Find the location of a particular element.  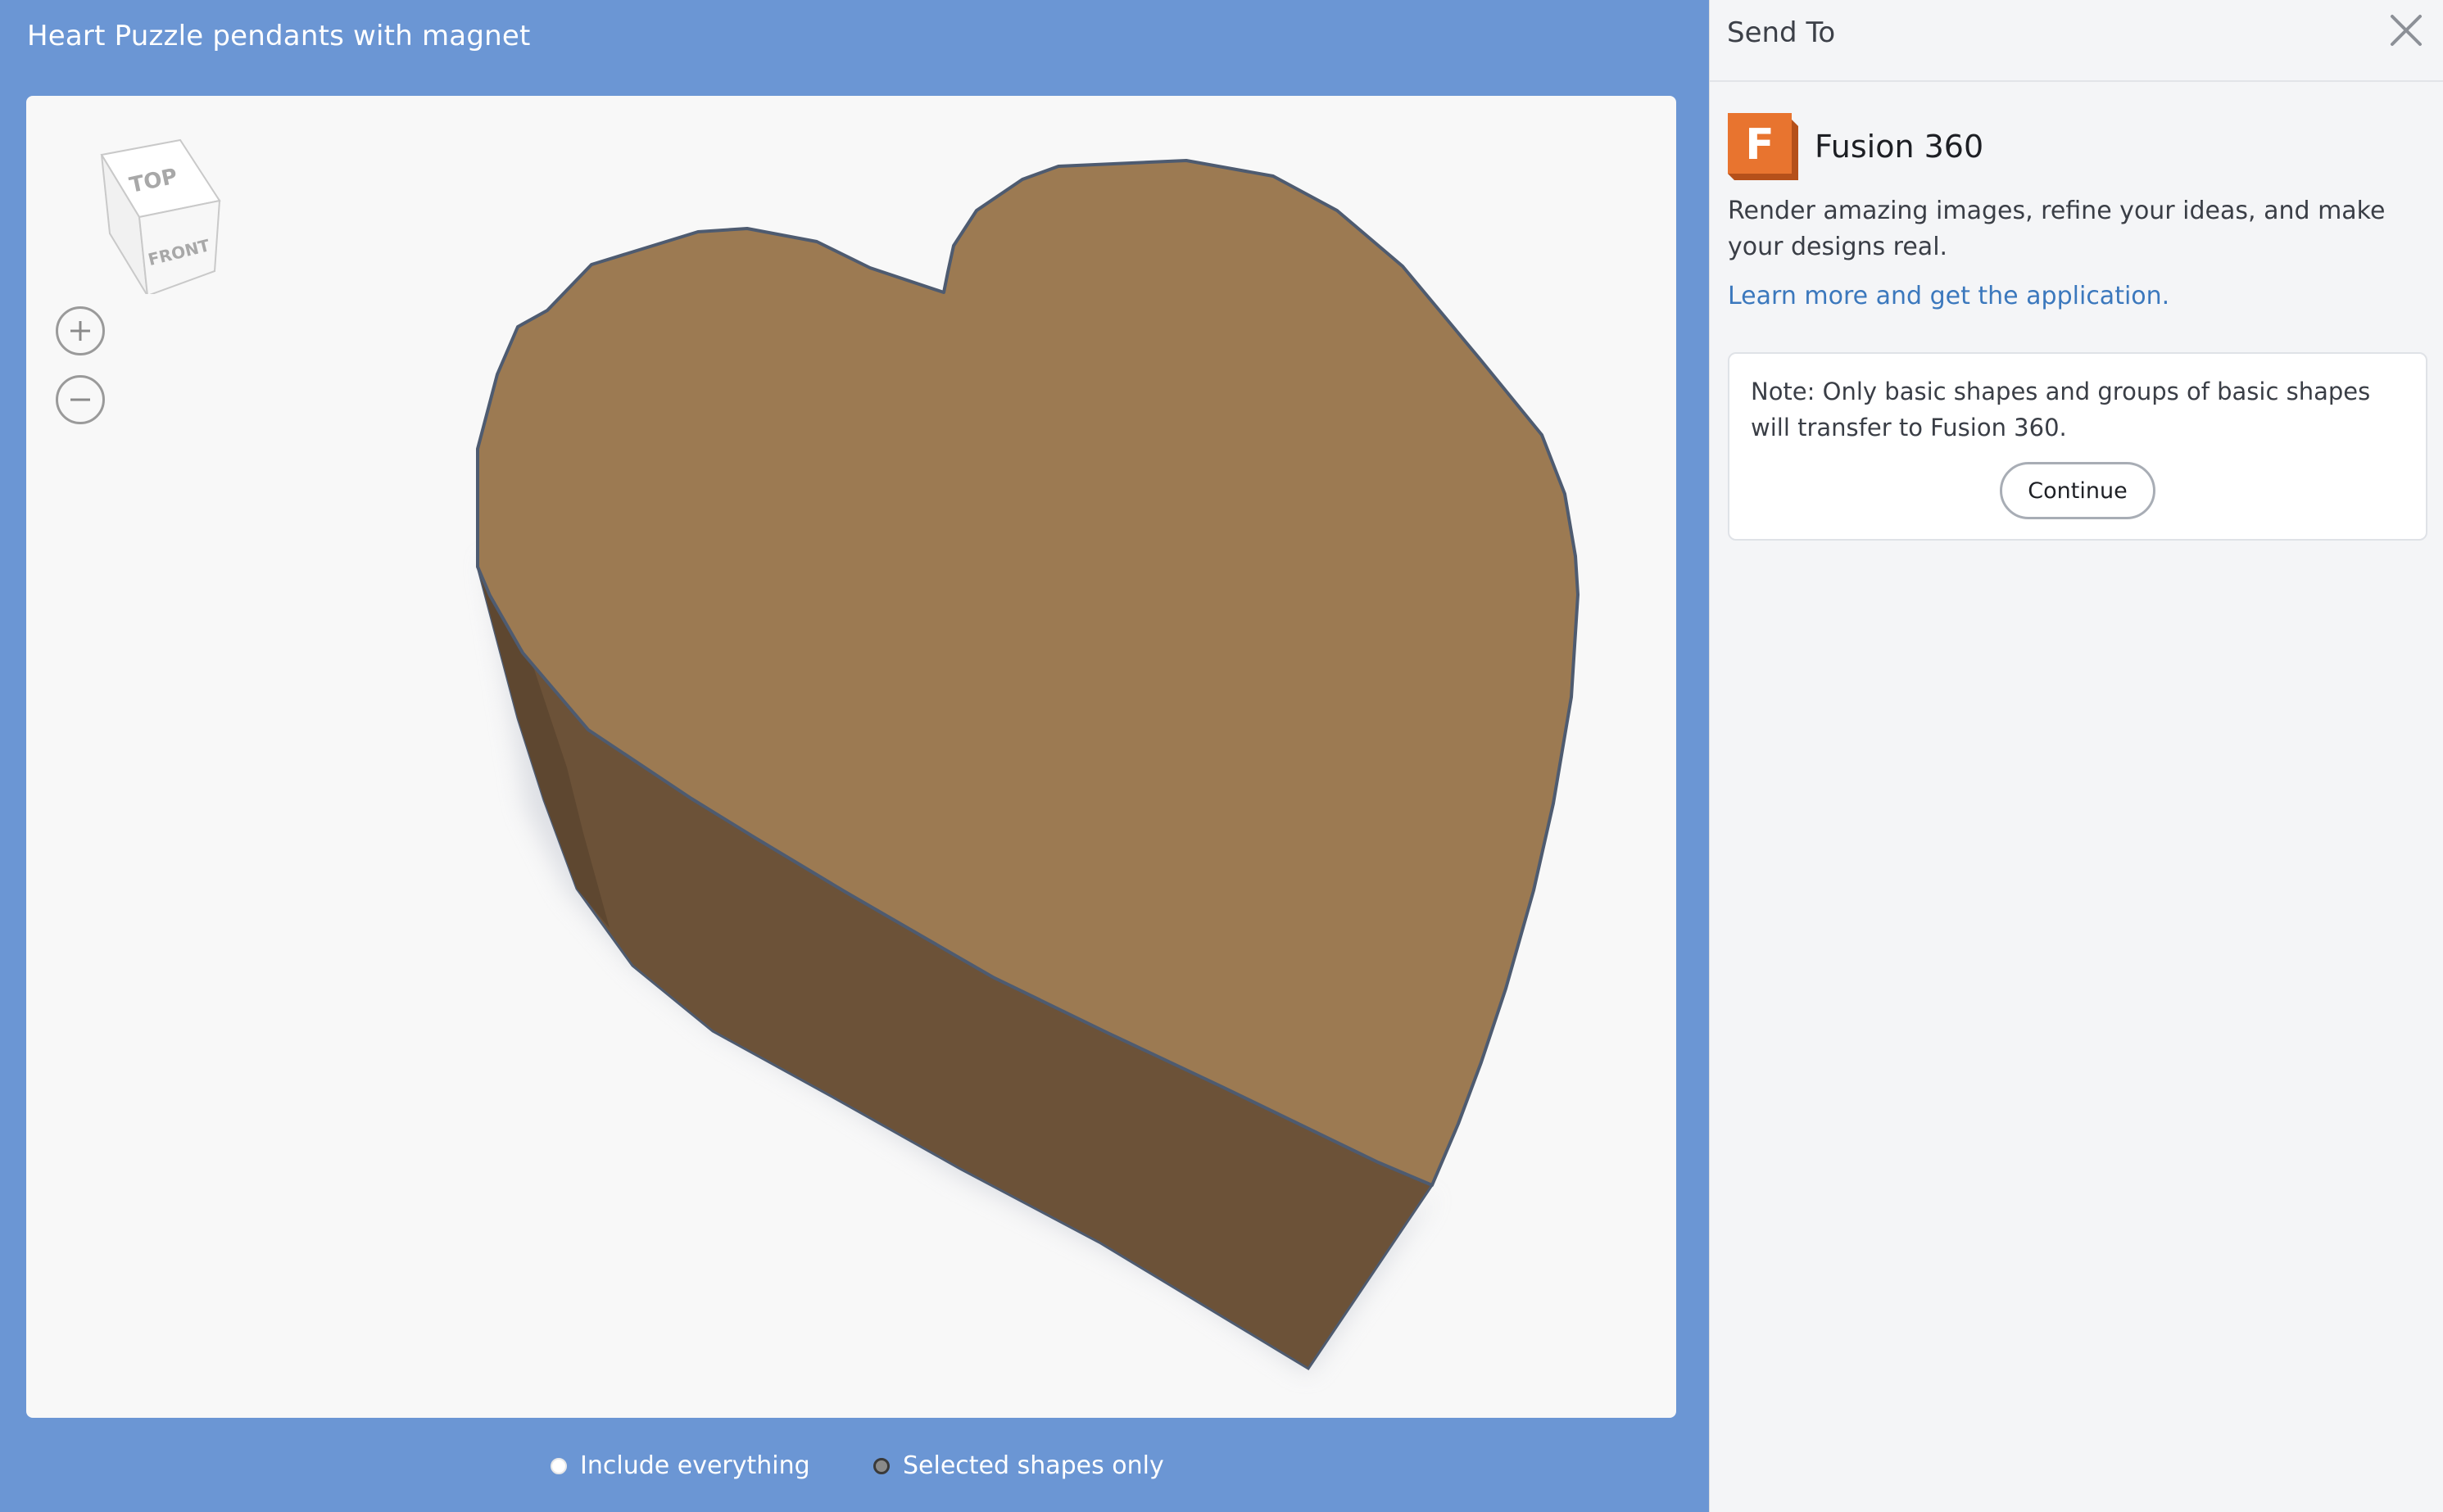

close-icon is located at coordinates (2406, 30).